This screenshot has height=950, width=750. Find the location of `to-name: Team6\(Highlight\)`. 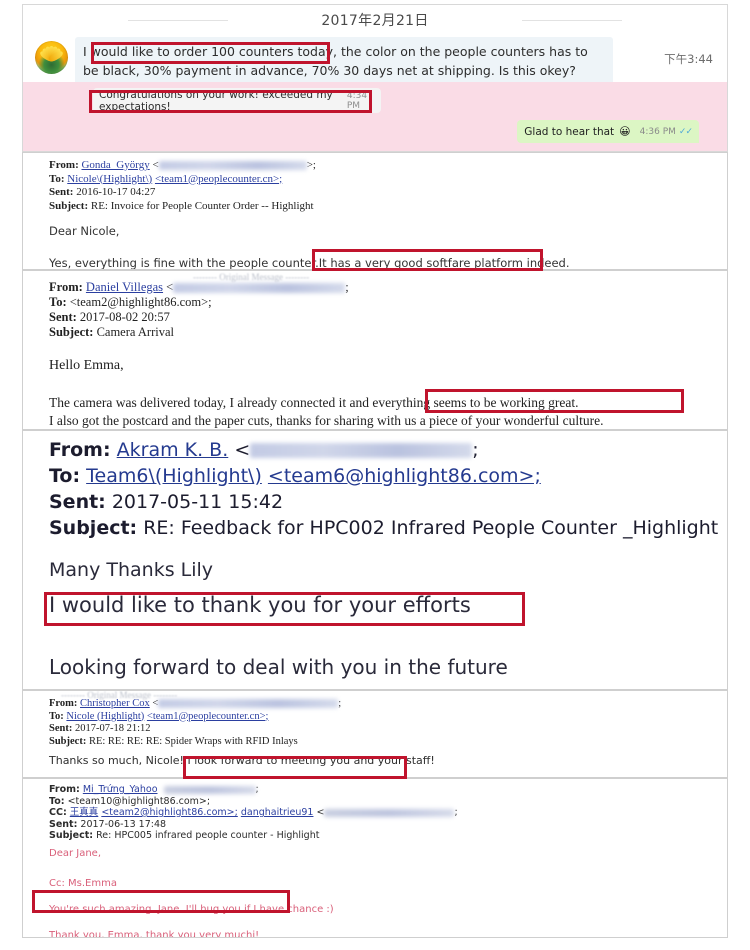

to-name: Team6\(Highlight\) is located at coordinates (174, 476).